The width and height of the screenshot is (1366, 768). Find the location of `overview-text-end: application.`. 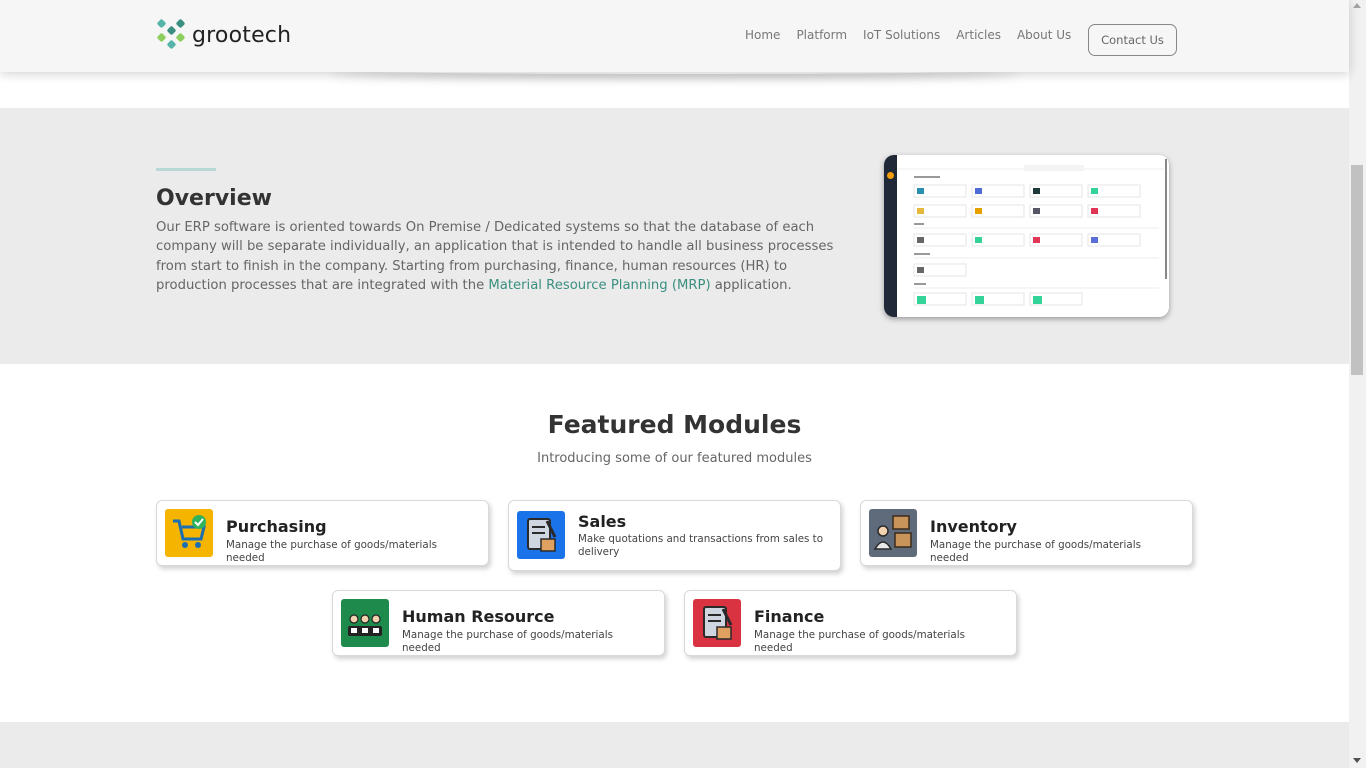

overview-text-end: application. is located at coordinates (751, 285).